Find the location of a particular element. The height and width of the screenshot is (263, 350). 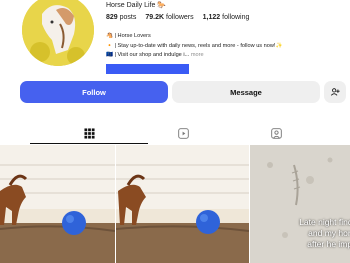

profile-username: Horse Daily Life 🐎 is located at coordinates (136, 5).